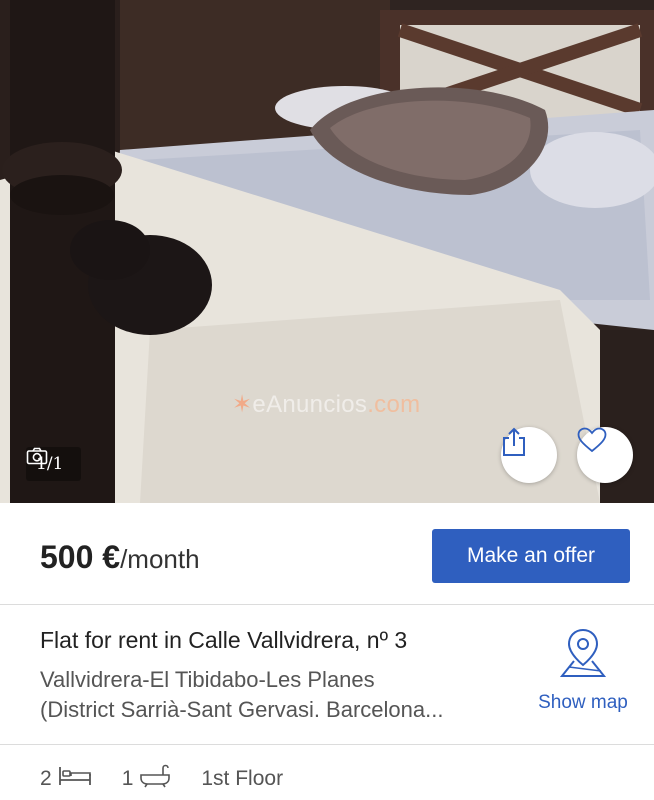  I want to click on price-unit: /month, so click(160, 559).